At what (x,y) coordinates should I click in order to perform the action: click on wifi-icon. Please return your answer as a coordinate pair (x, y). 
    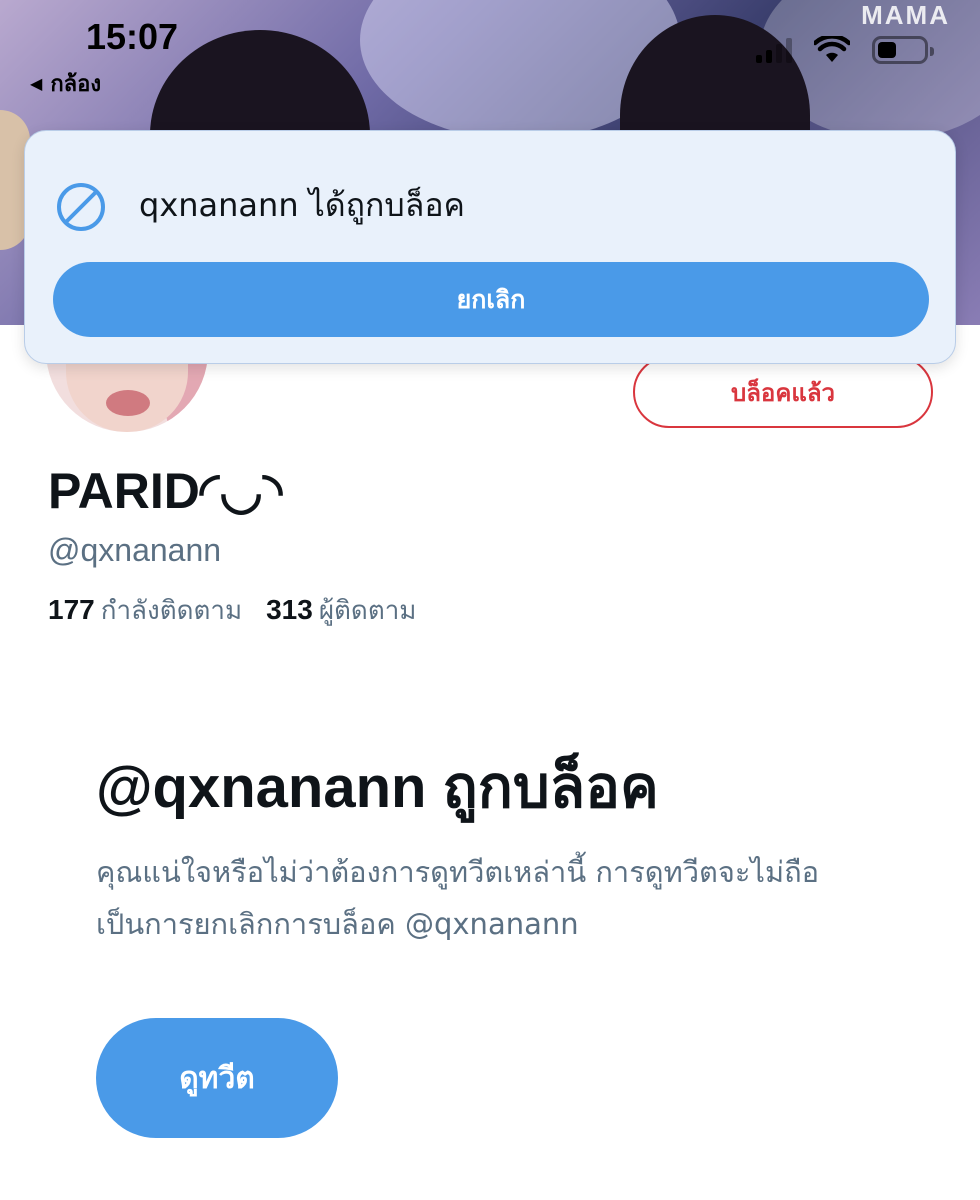
    Looking at the image, I should click on (832, 49).